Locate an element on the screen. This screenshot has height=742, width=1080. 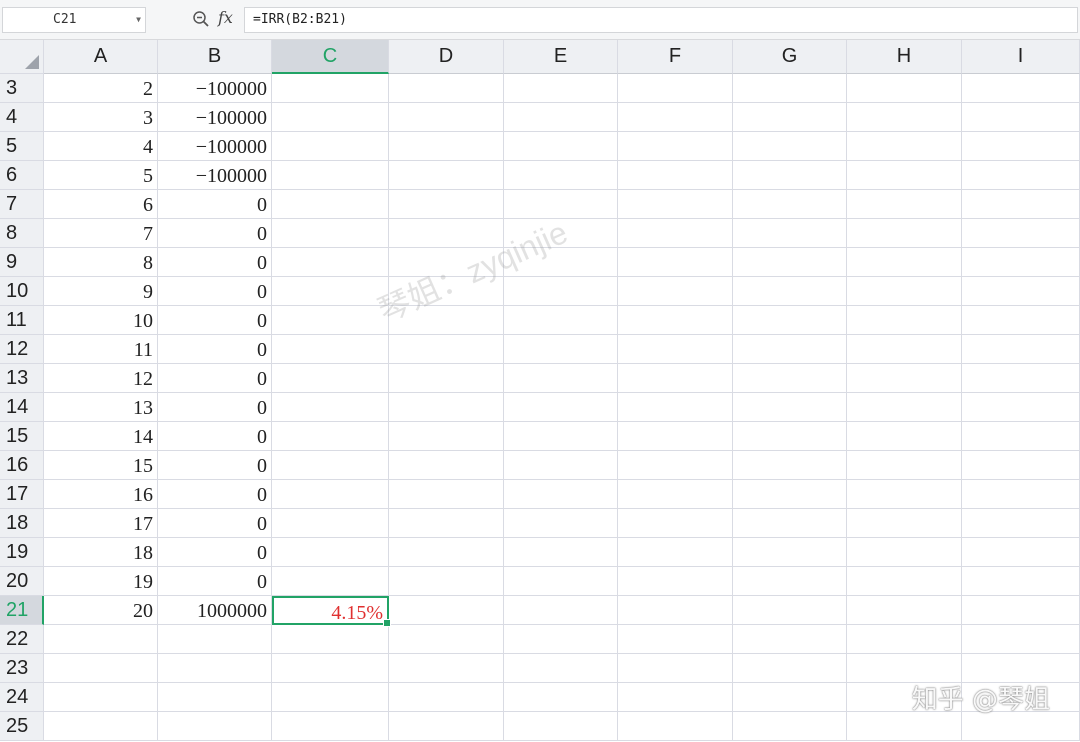
row-header-18: 18 is located at coordinates (22, 523).